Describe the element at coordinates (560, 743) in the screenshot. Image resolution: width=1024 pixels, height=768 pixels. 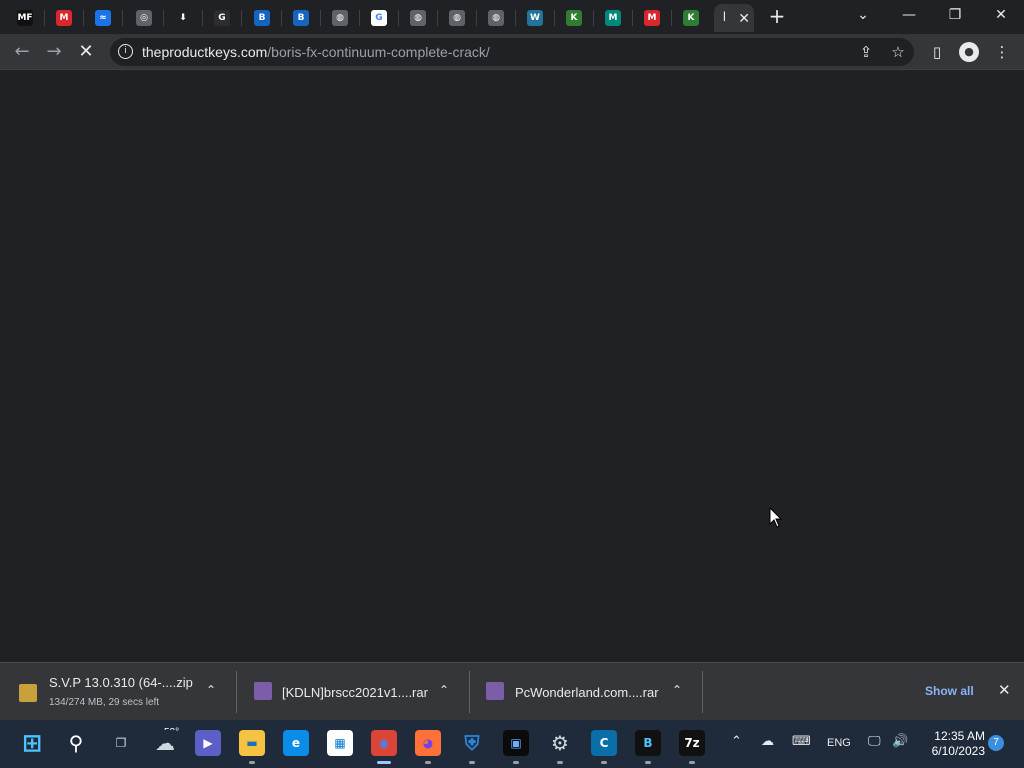
I see `settings-gear-icon: ⚙` at that location.